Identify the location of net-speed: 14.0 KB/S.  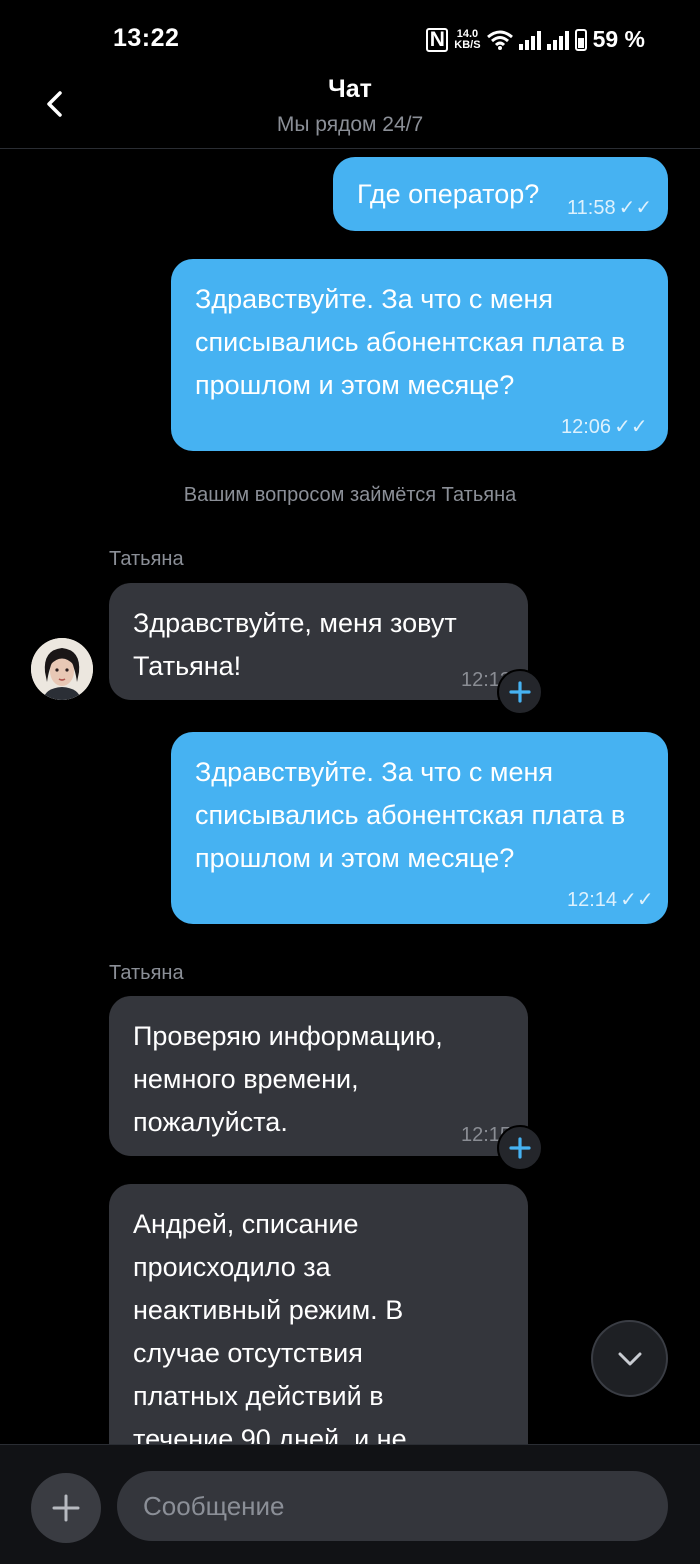
(467, 39).